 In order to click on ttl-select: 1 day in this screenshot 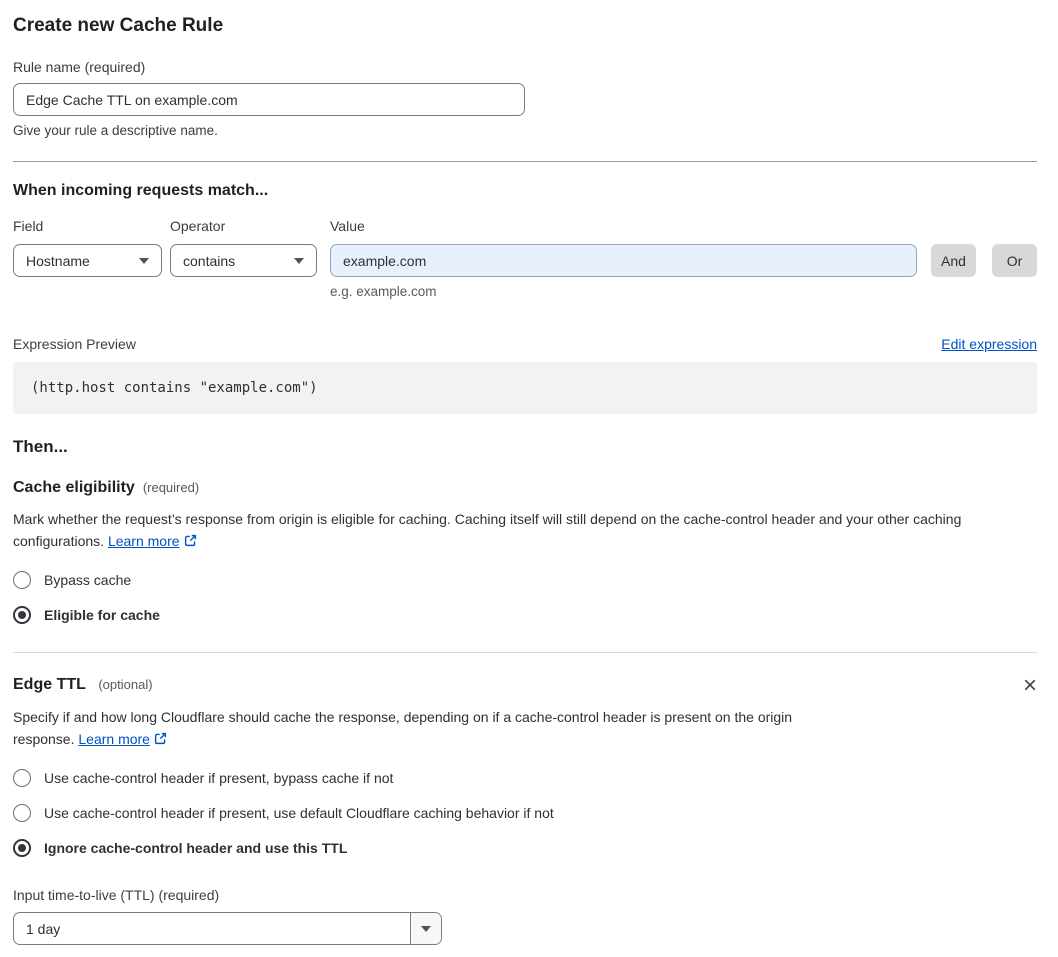, I will do `click(227, 928)`.